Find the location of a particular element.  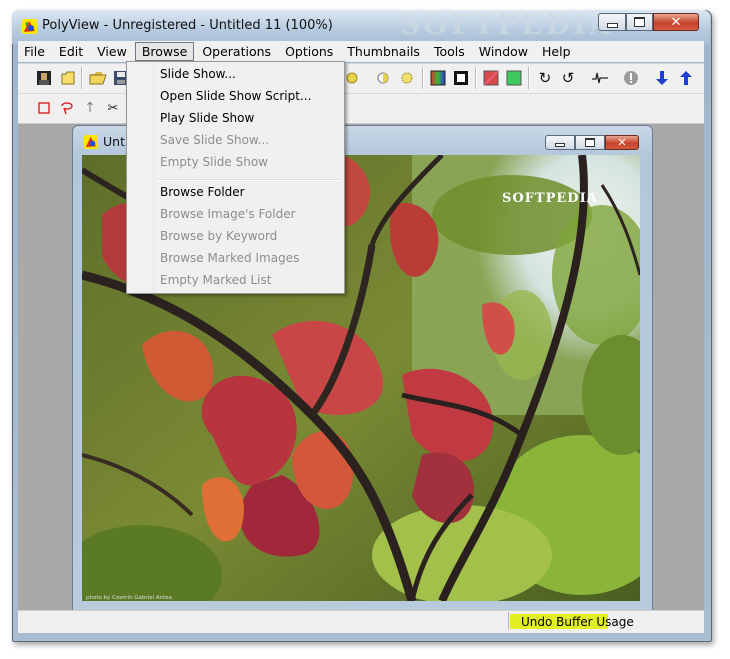

polyview-app-icon is located at coordinates (29, 26).